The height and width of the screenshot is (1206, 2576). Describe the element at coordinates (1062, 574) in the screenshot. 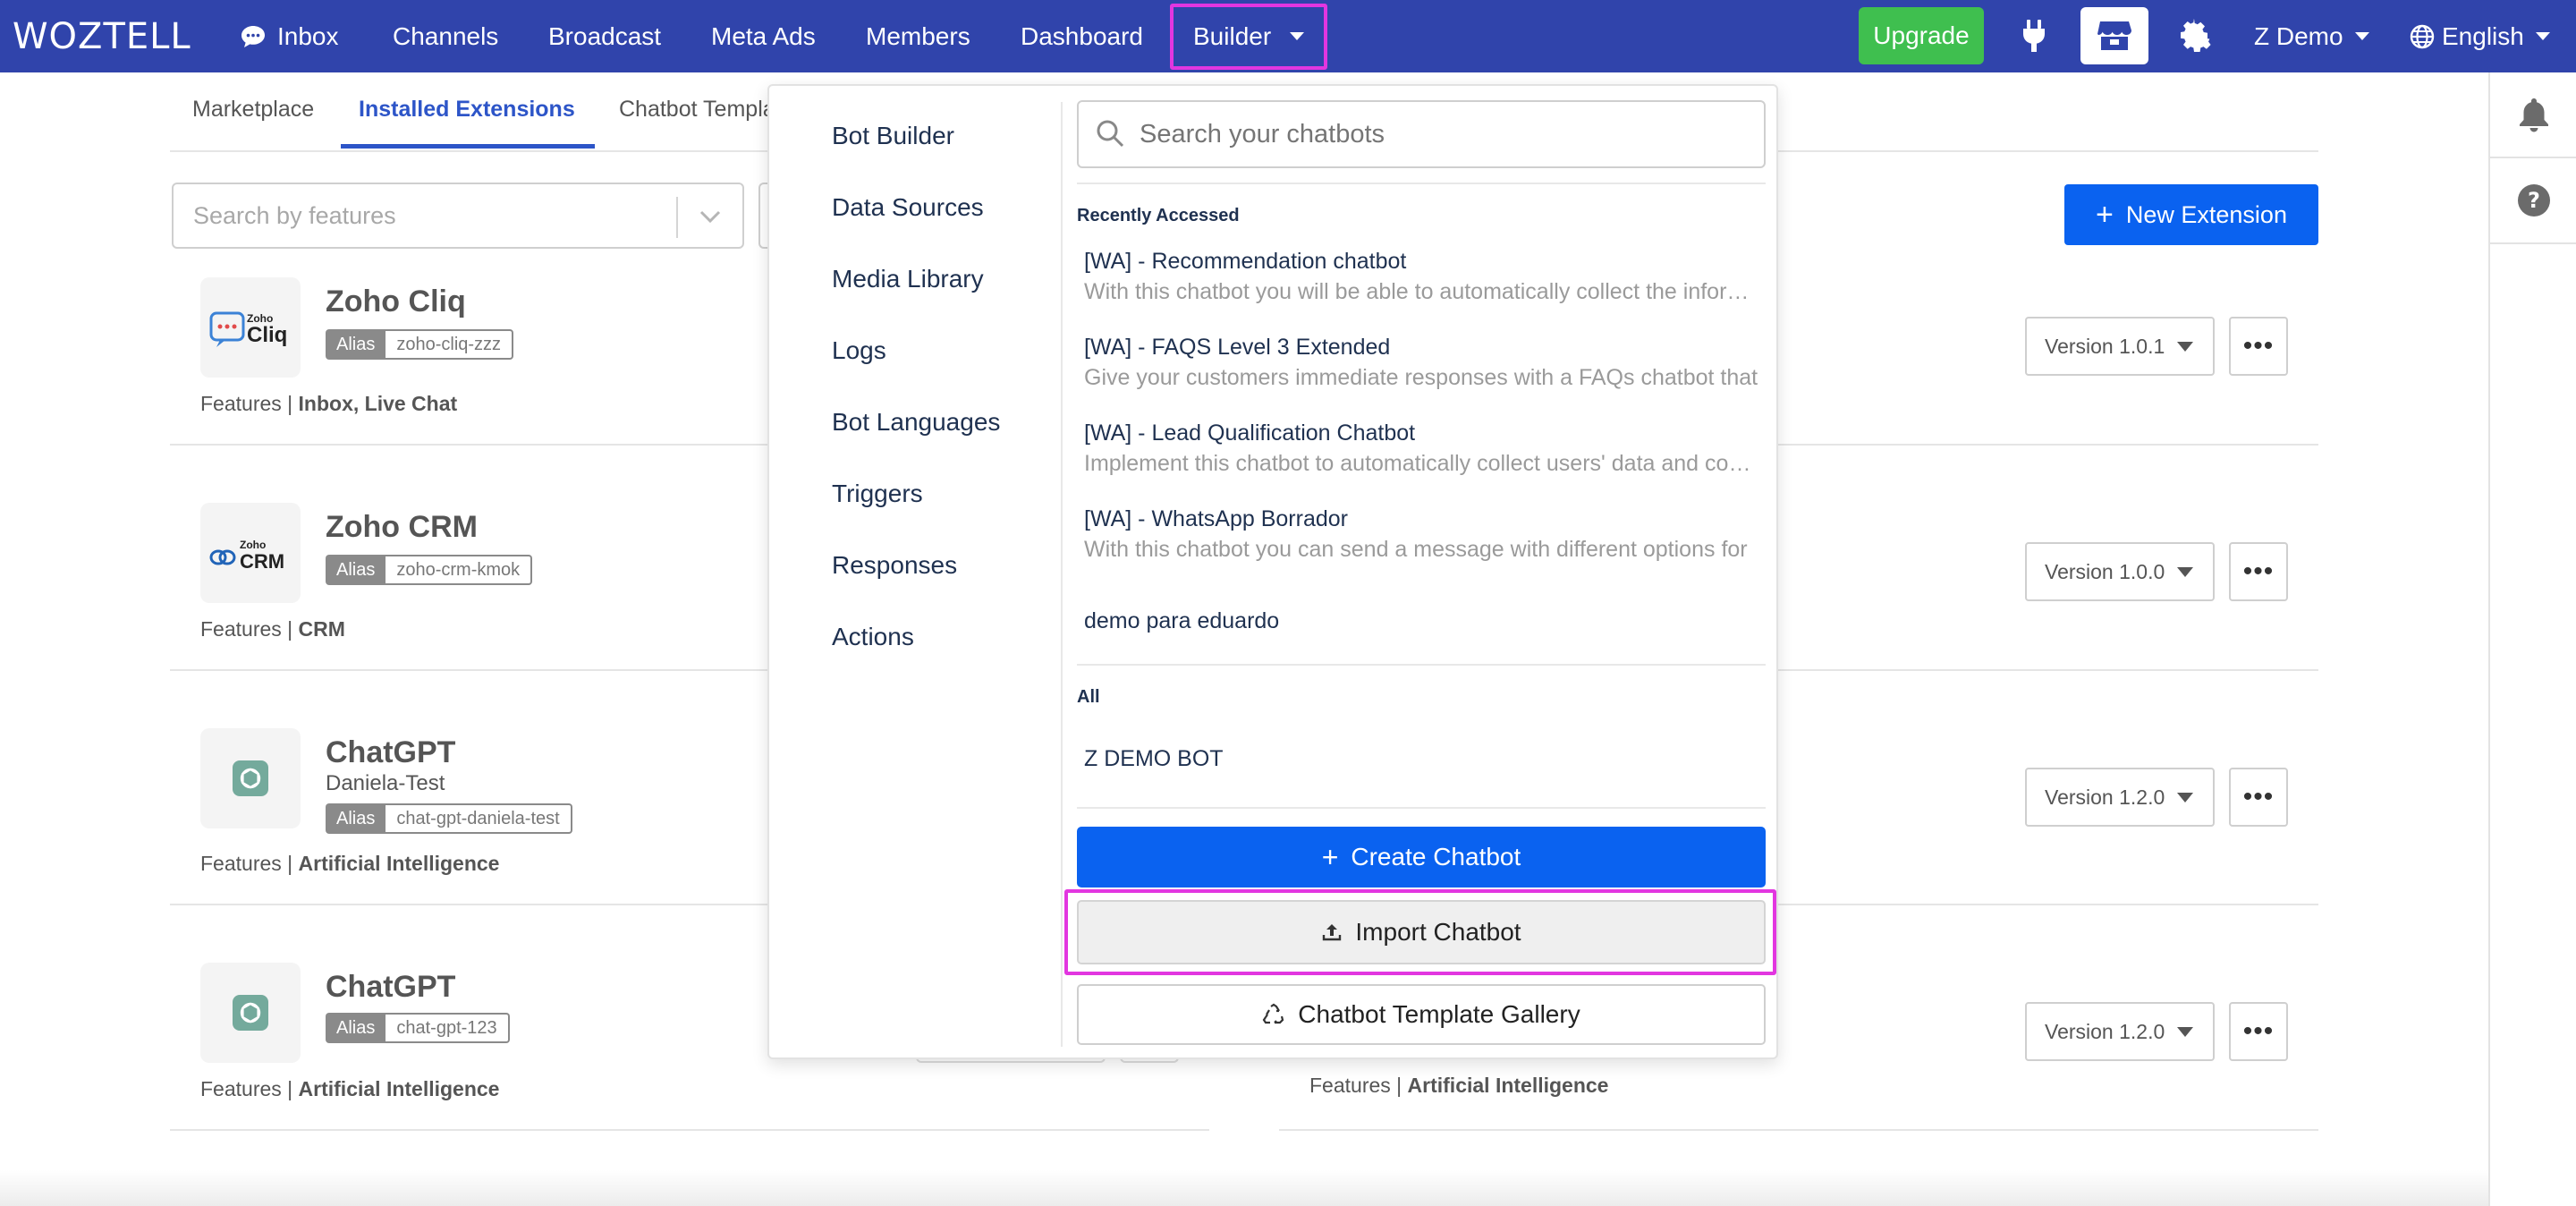

I see `dropdown-column-divider` at that location.